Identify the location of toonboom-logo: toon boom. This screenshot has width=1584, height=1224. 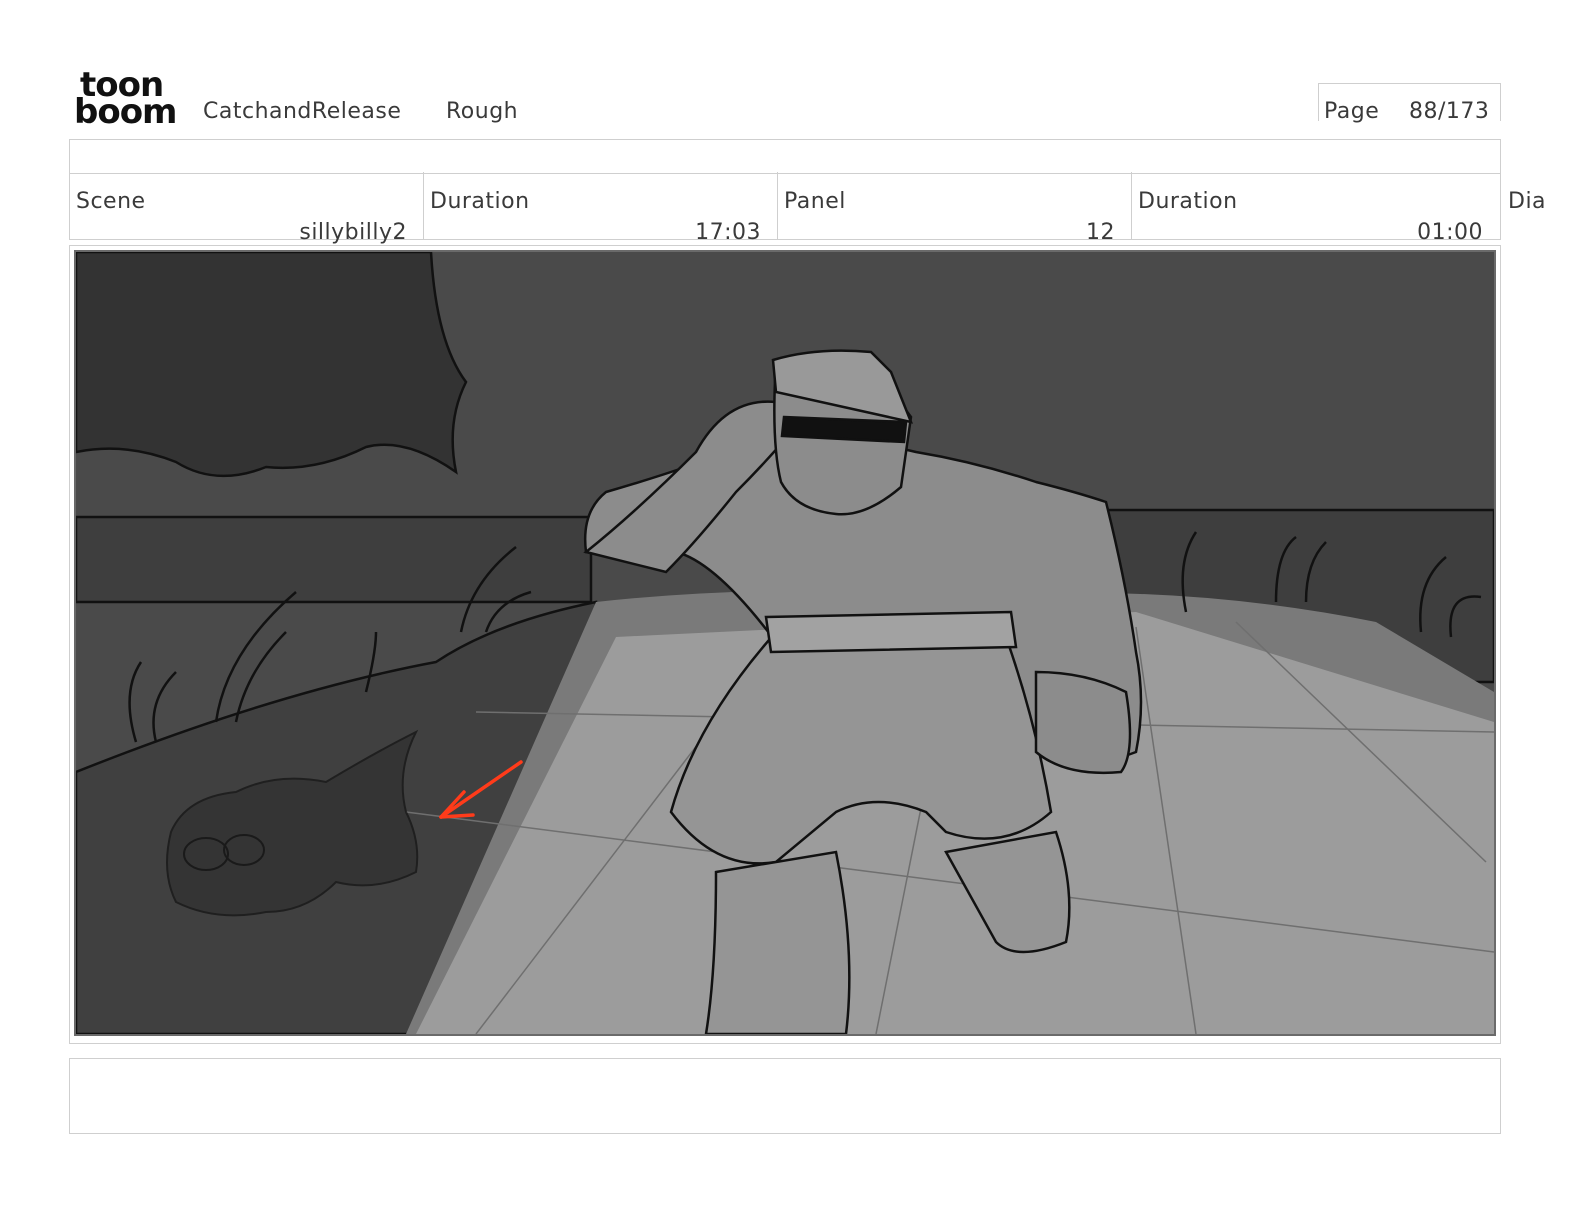
(129, 101).